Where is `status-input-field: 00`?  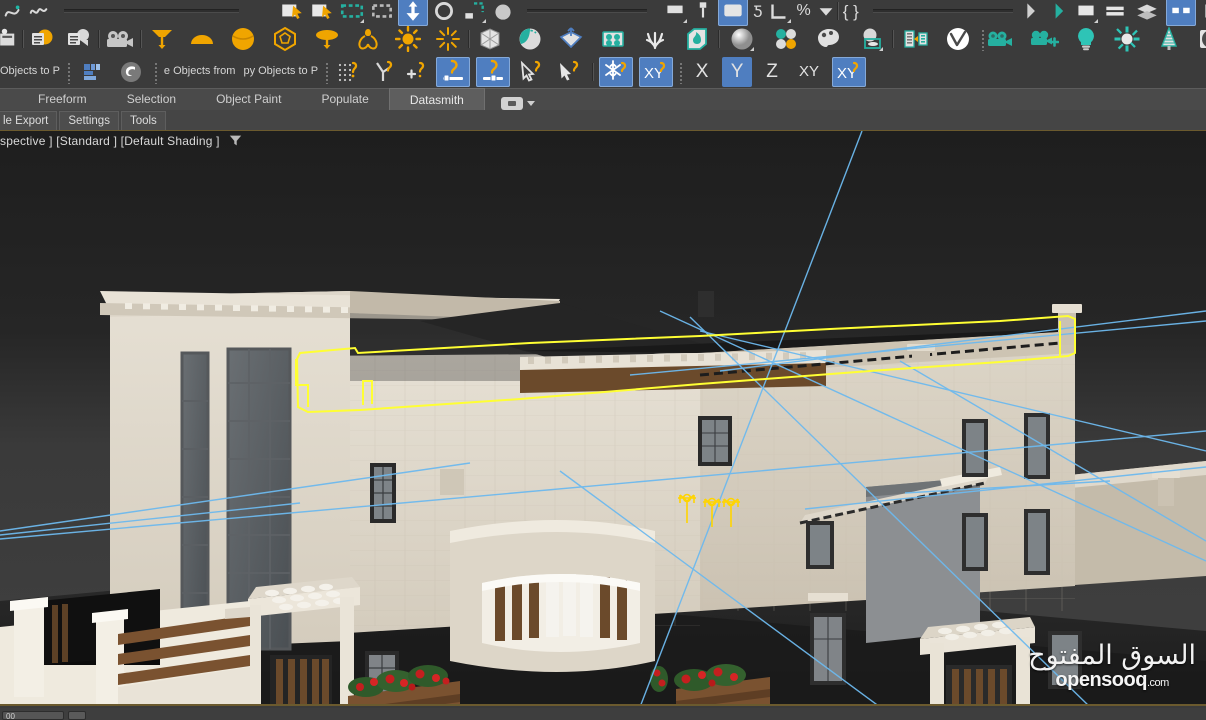 status-input-field: 00 is located at coordinates (33, 715).